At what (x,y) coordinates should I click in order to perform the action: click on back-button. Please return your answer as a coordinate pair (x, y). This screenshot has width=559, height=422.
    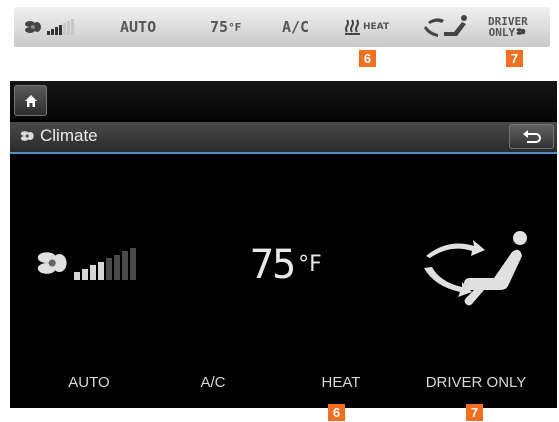
    Looking at the image, I should click on (531, 136).